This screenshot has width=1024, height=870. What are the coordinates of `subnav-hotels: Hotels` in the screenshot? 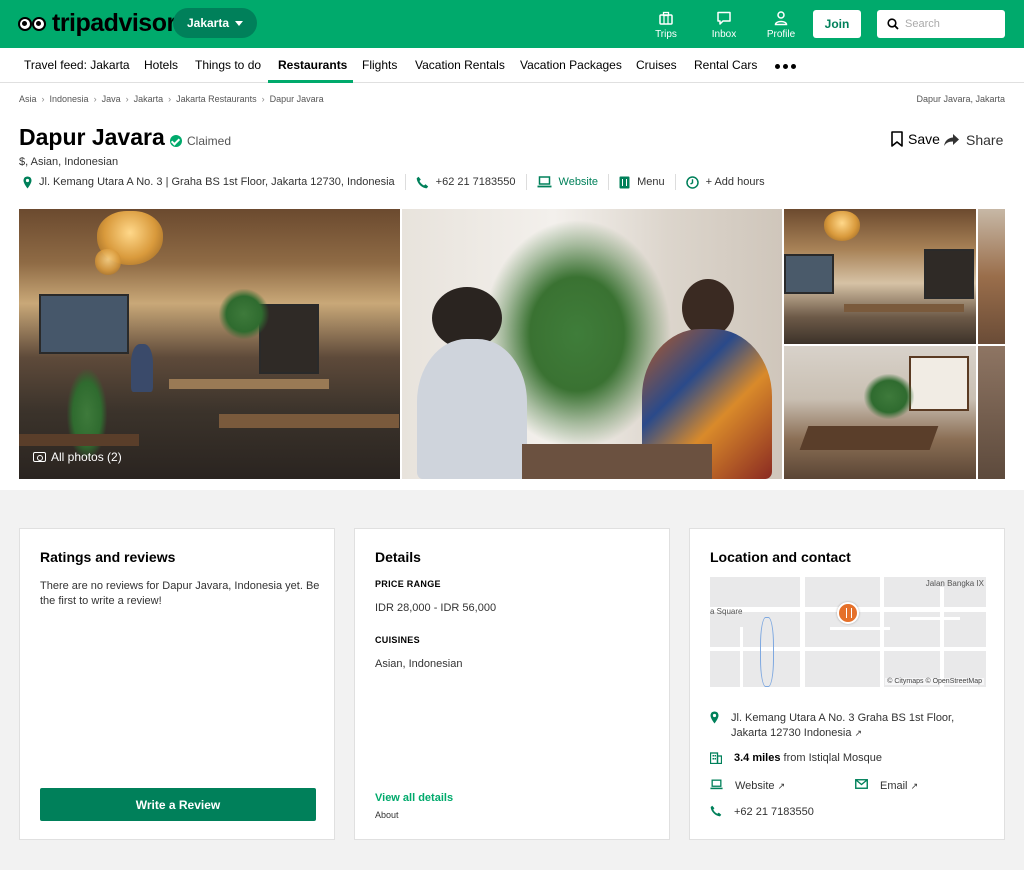 It's located at (161, 65).